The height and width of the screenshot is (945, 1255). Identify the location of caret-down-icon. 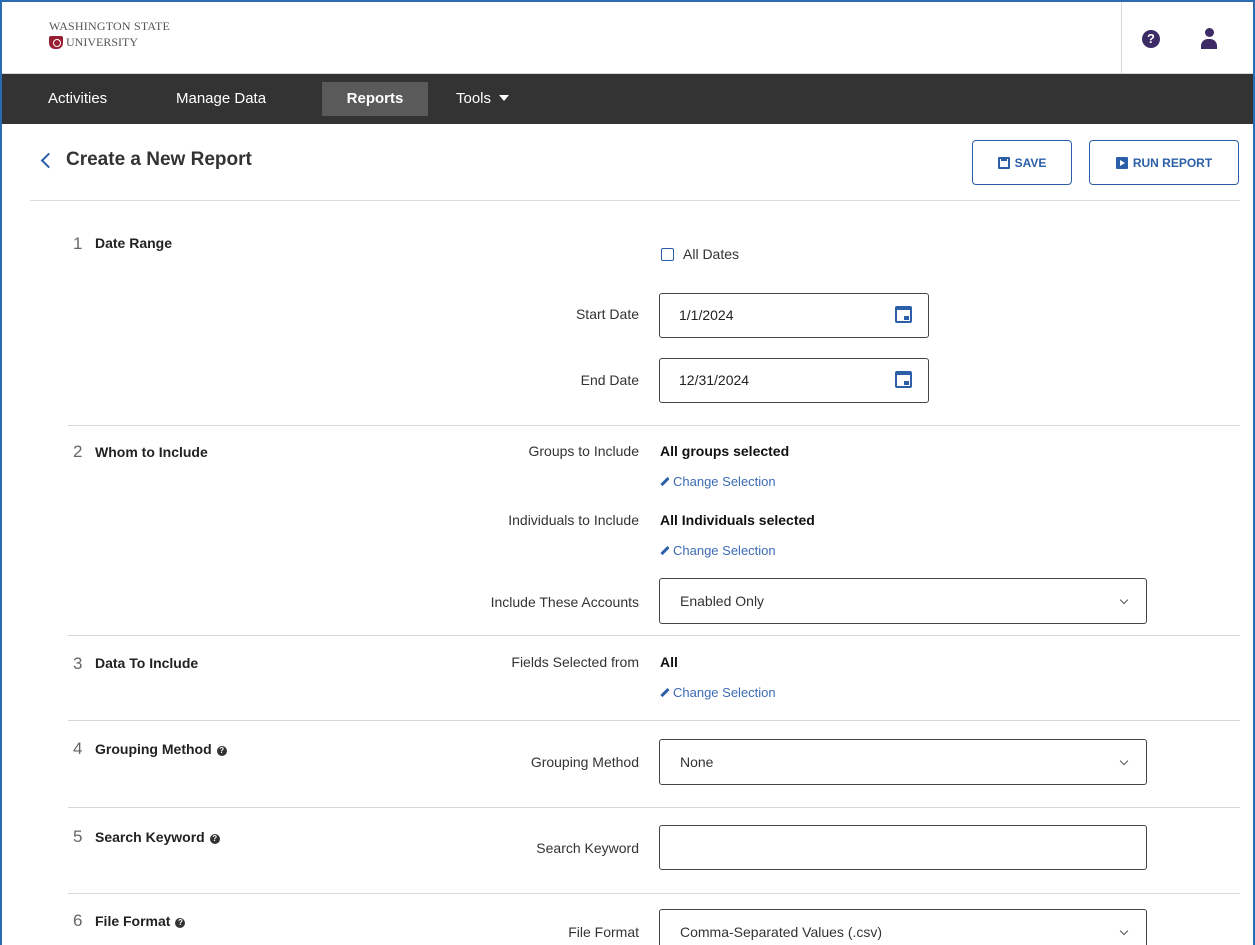
(504, 98).